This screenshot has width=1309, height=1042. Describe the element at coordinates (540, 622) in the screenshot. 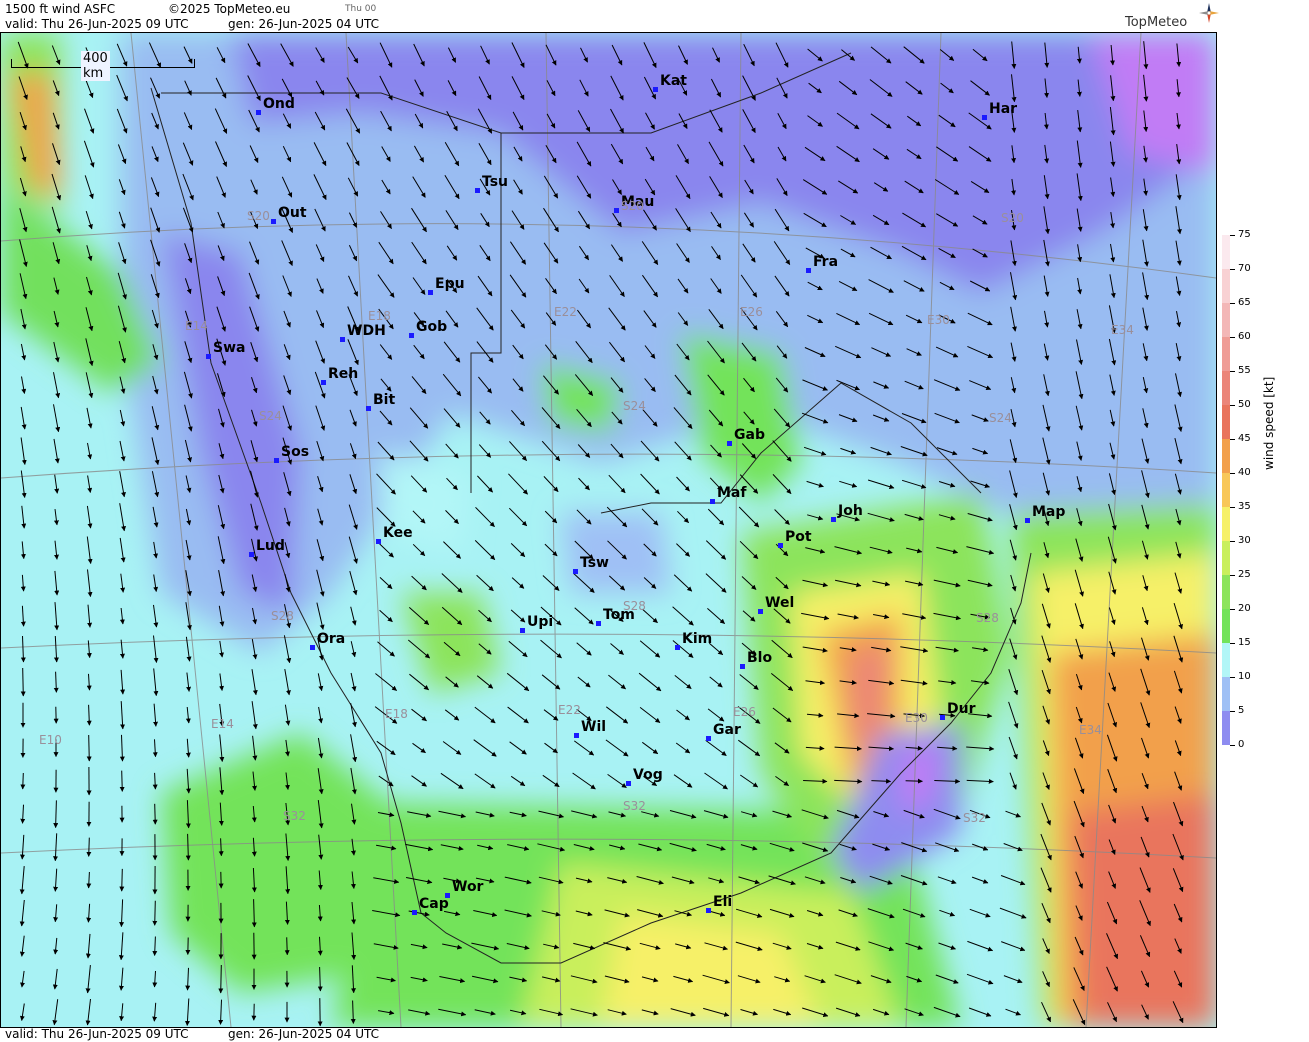

I see `city-label: Upi` at that location.